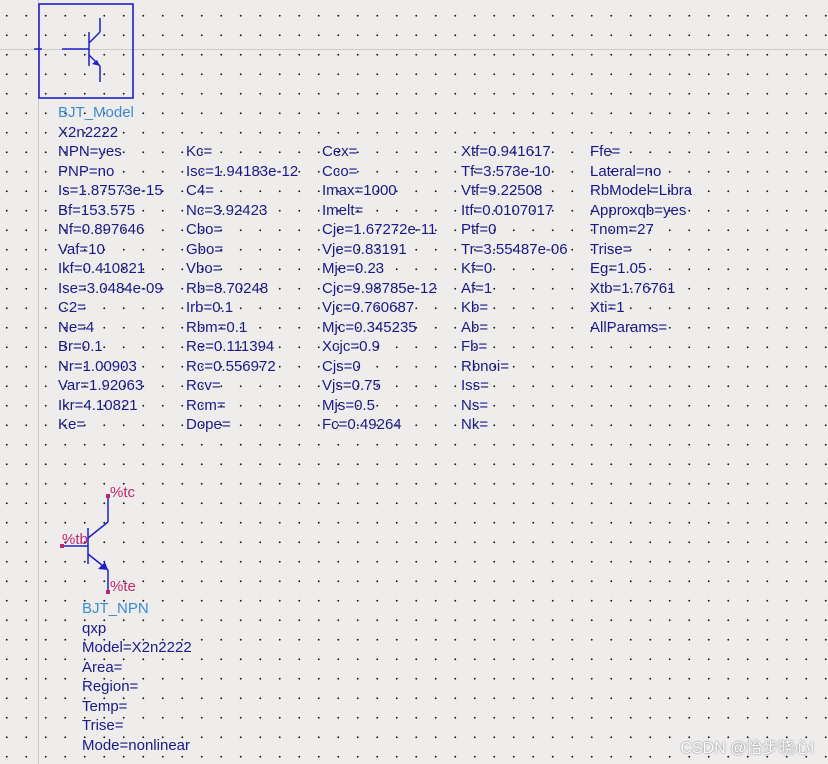 Image resolution: width=828 pixels, height=764 pixels. I want to click on model-param: Ab=, so click(514, 328).